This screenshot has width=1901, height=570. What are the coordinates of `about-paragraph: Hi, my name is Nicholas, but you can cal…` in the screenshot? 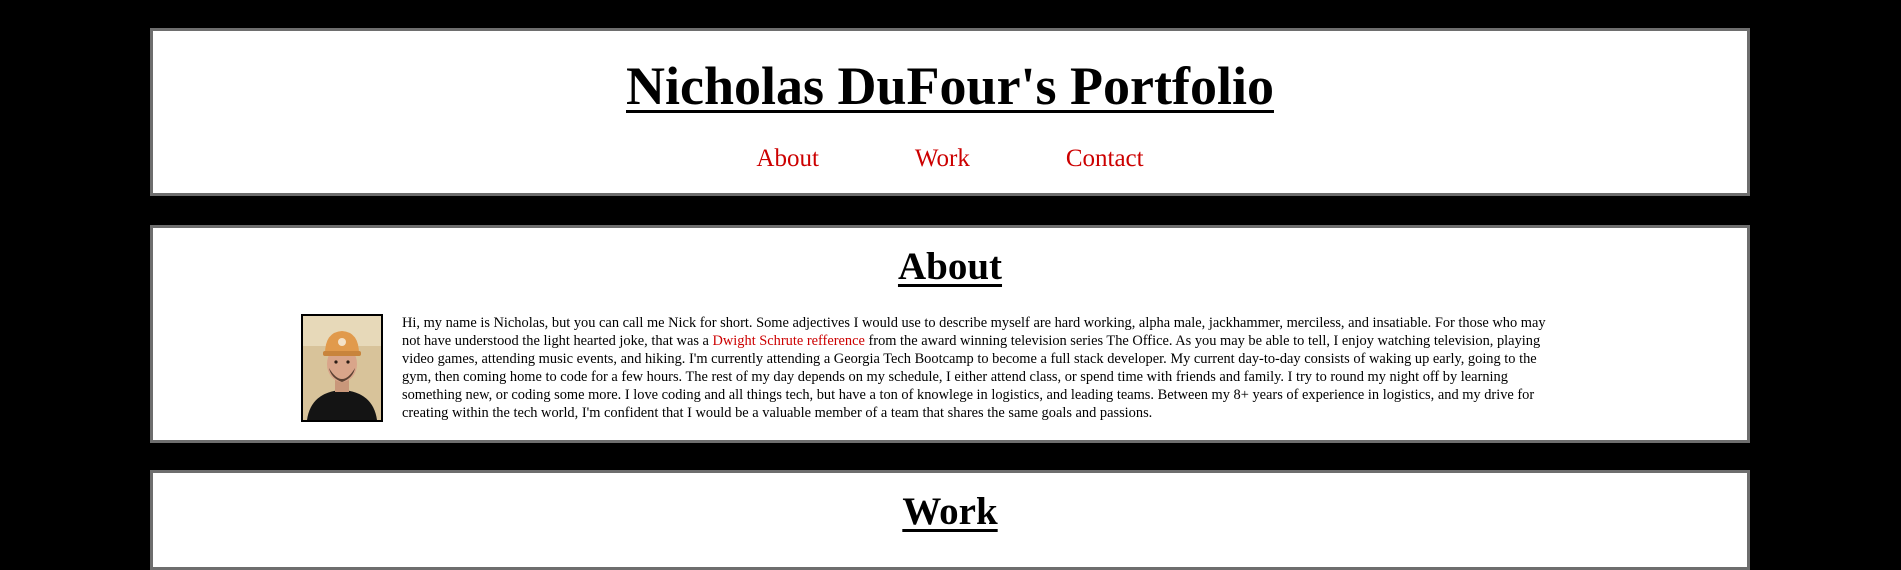 It's located at (977, 368).